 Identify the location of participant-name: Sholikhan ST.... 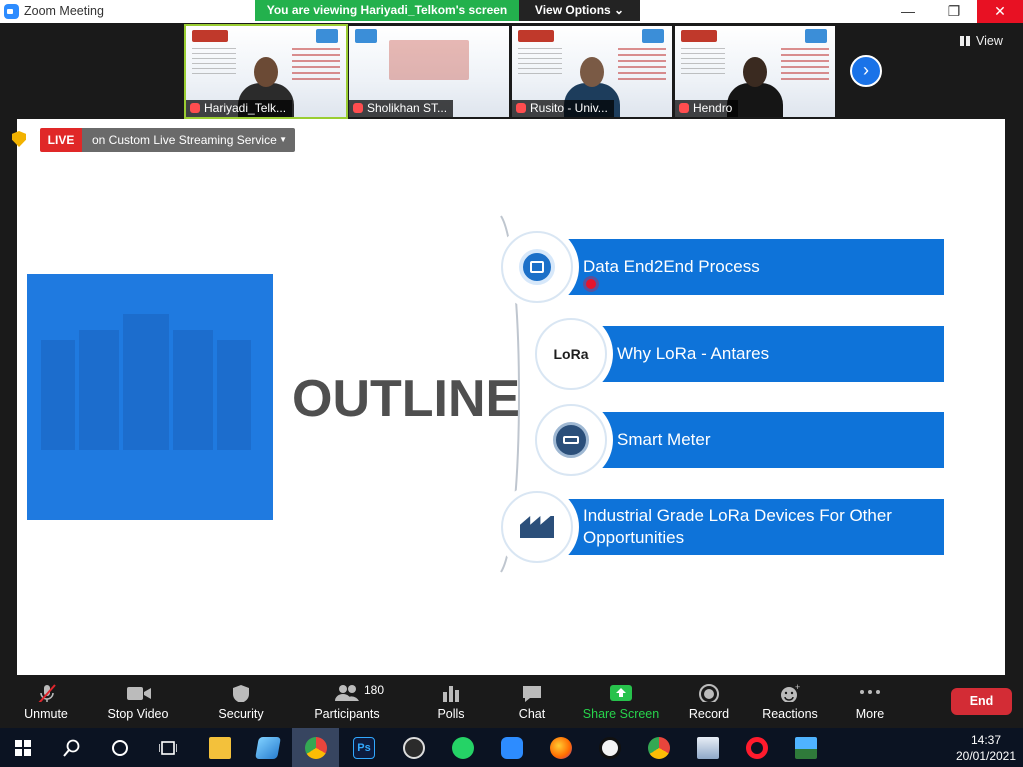
(401, 108).